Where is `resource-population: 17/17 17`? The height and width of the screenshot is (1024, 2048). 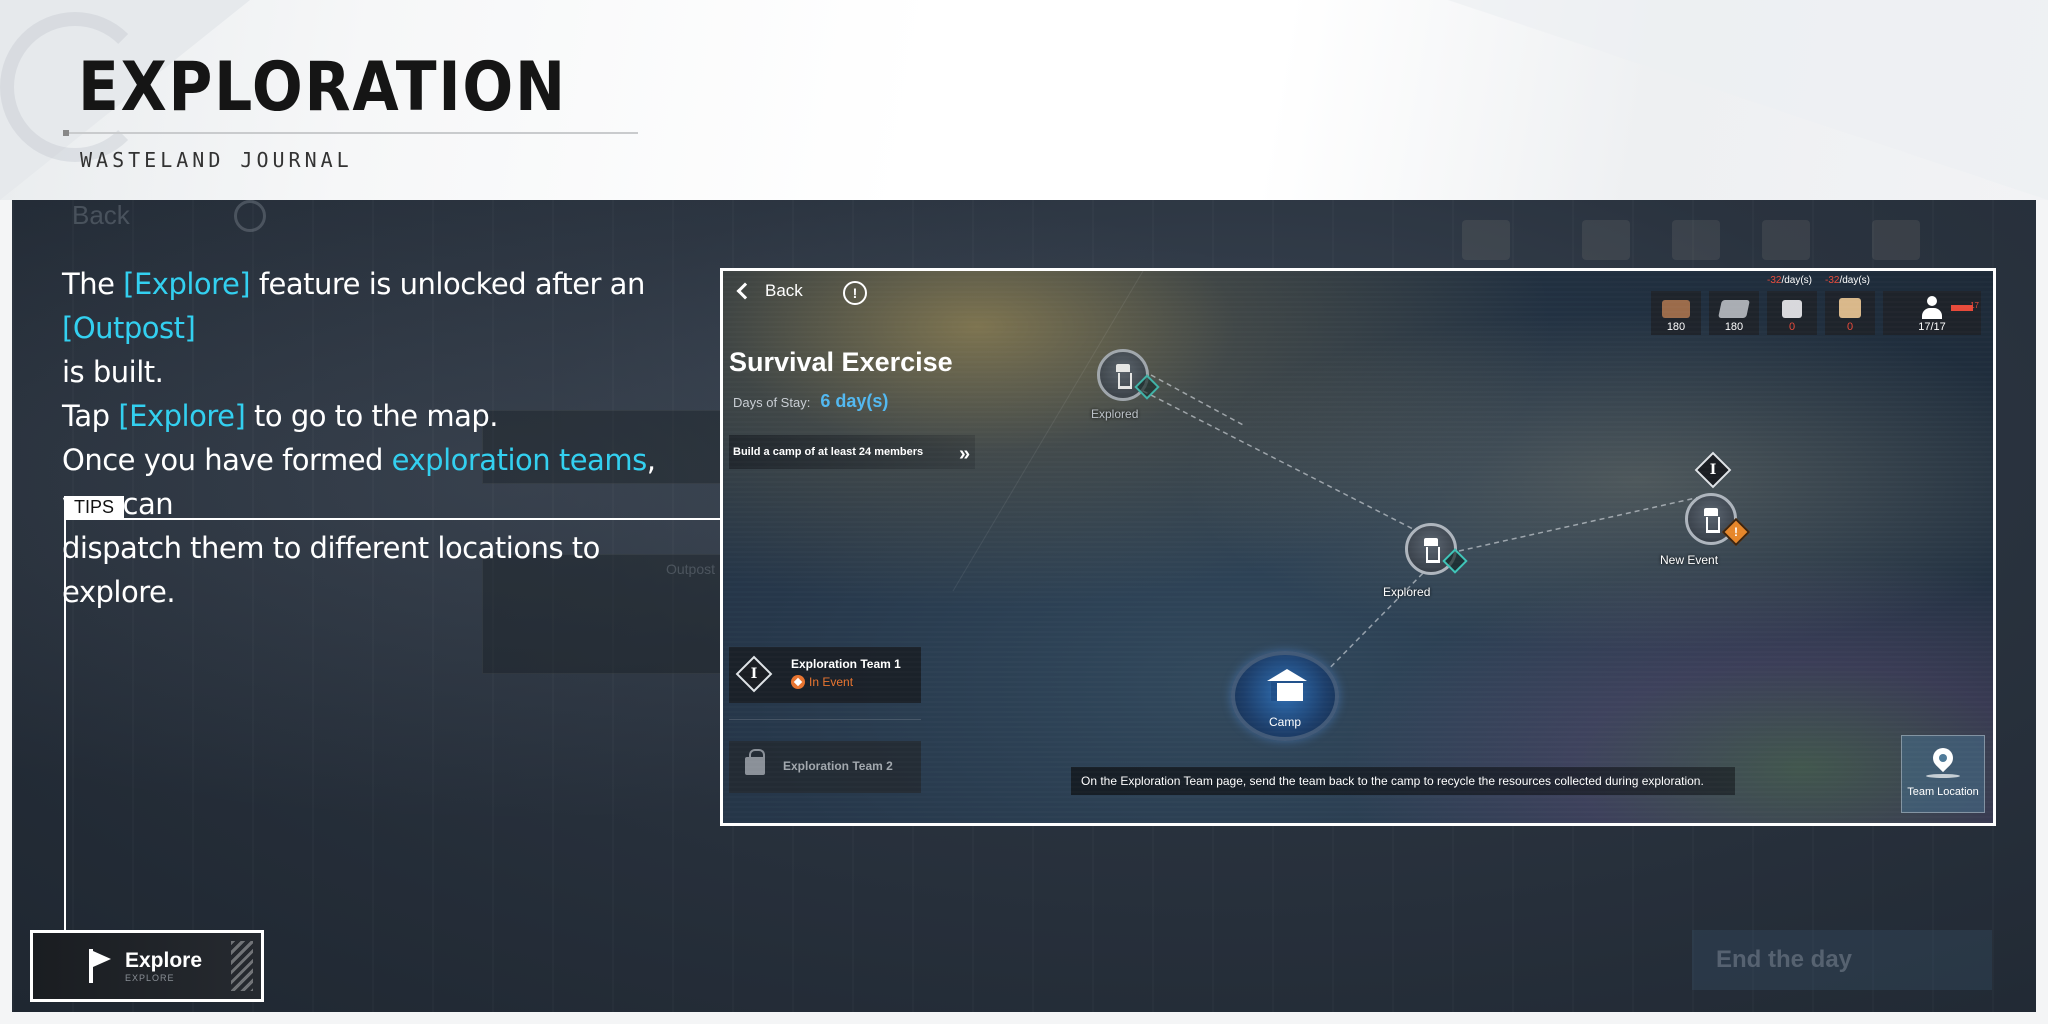 resource-population: 17/17 17 is located at coordinates (1932, 313).